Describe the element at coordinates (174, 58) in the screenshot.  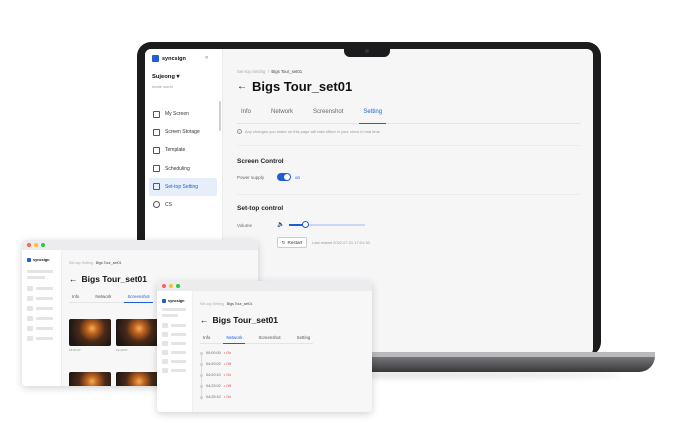
I see `brand-name: syncsign` at that location.